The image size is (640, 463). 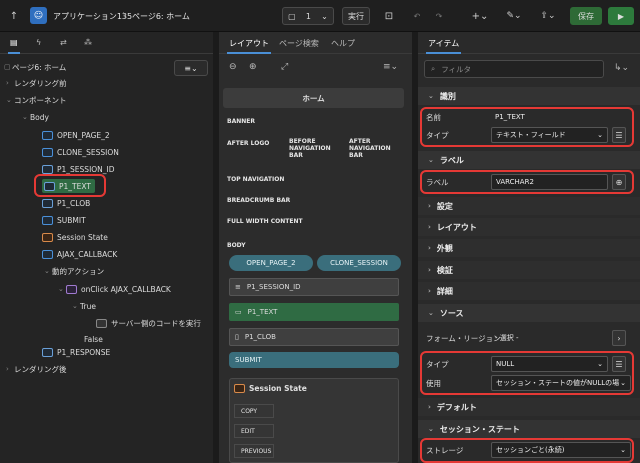 I want to click on wrench-icon: ✎⌄, so click(x=514, y=16).